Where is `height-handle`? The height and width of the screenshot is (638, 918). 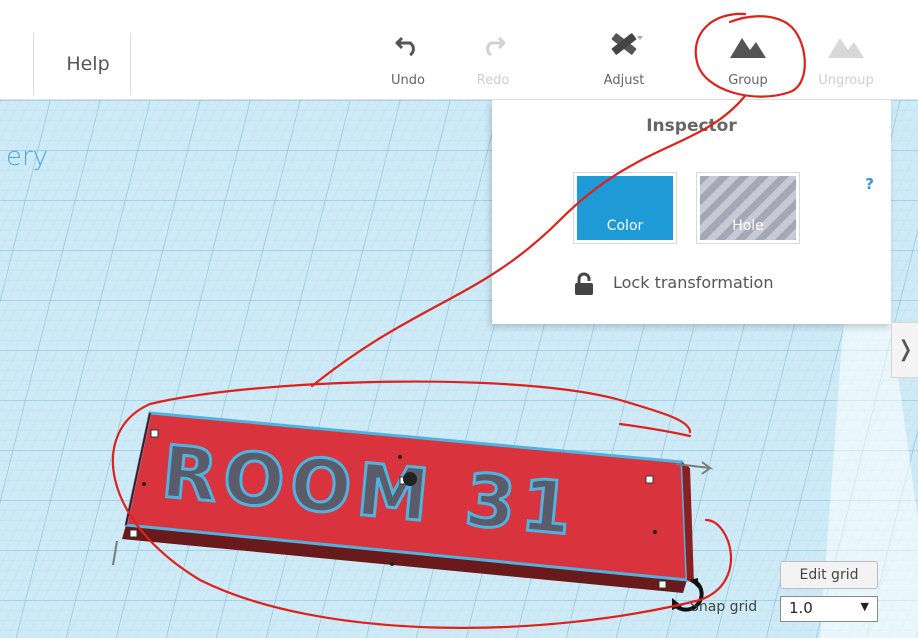
height-handle is located at coordinates (410, 479).